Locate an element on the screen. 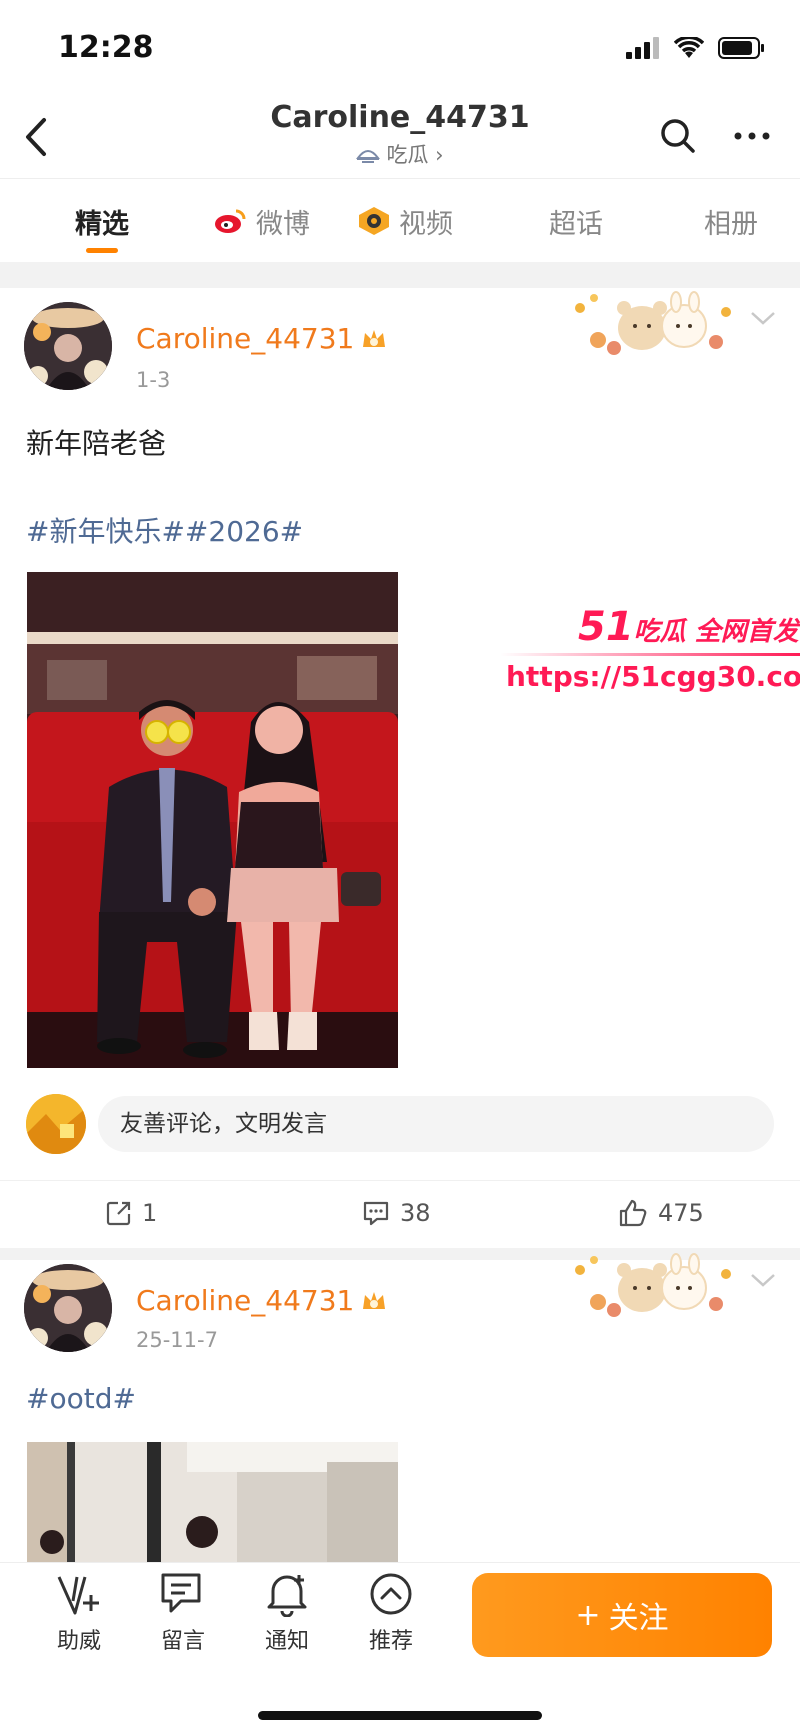 The image size is (800, 1732). like-button: 475 is located at coordinates (661, 1213).